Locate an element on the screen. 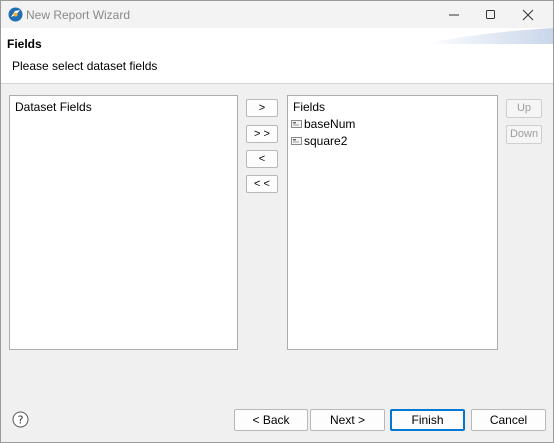  page-description: Please select dataset fields is located at coordinates (85, 66).